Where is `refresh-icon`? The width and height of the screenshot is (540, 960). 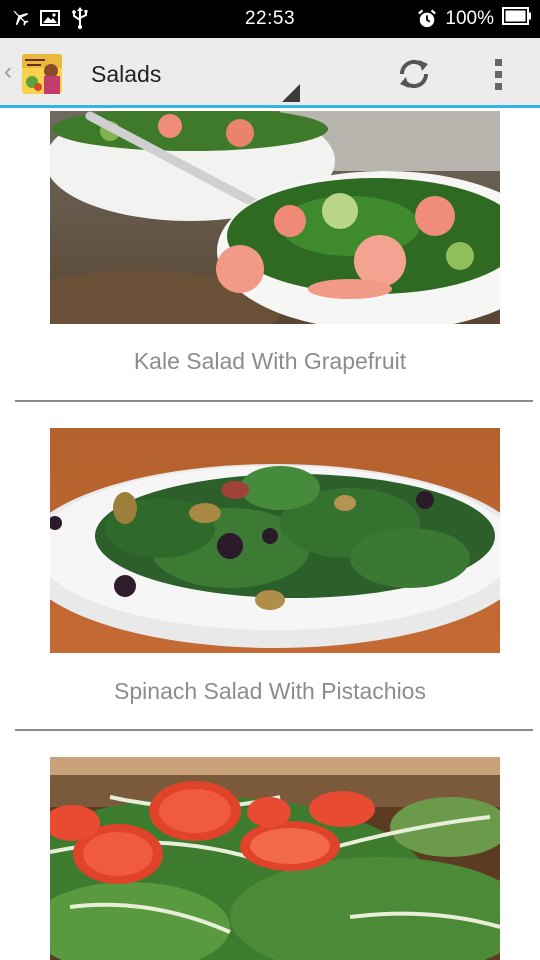 refresh-icon is located at coordinates (414, 74).